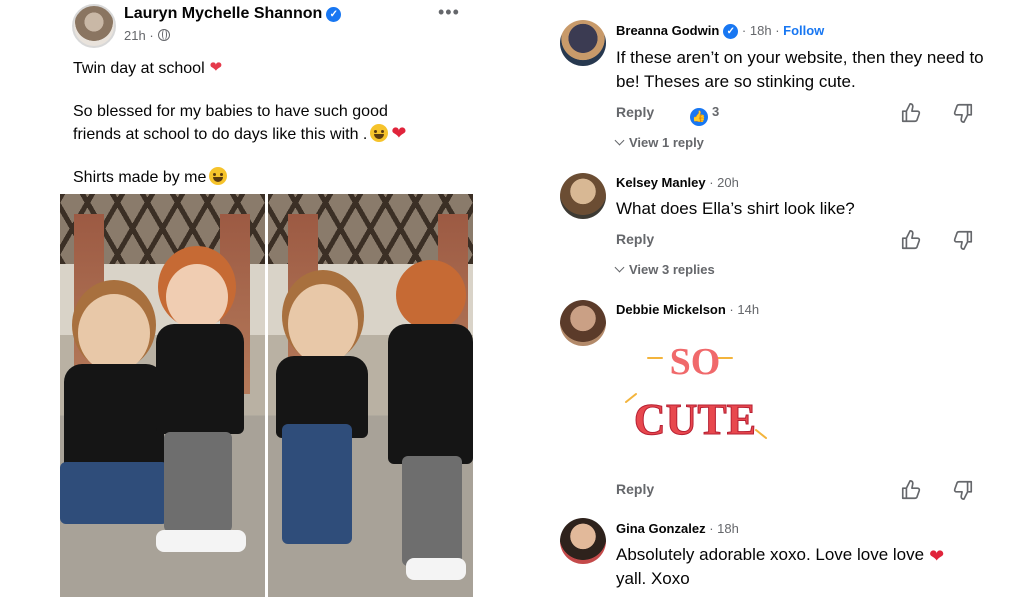 This screenshot has width=1024, height=597. What do you see at coordinates (149, 68) in the screenshot?
I see `post-text-line: Twin day at school` at bounding box center [149, 68].